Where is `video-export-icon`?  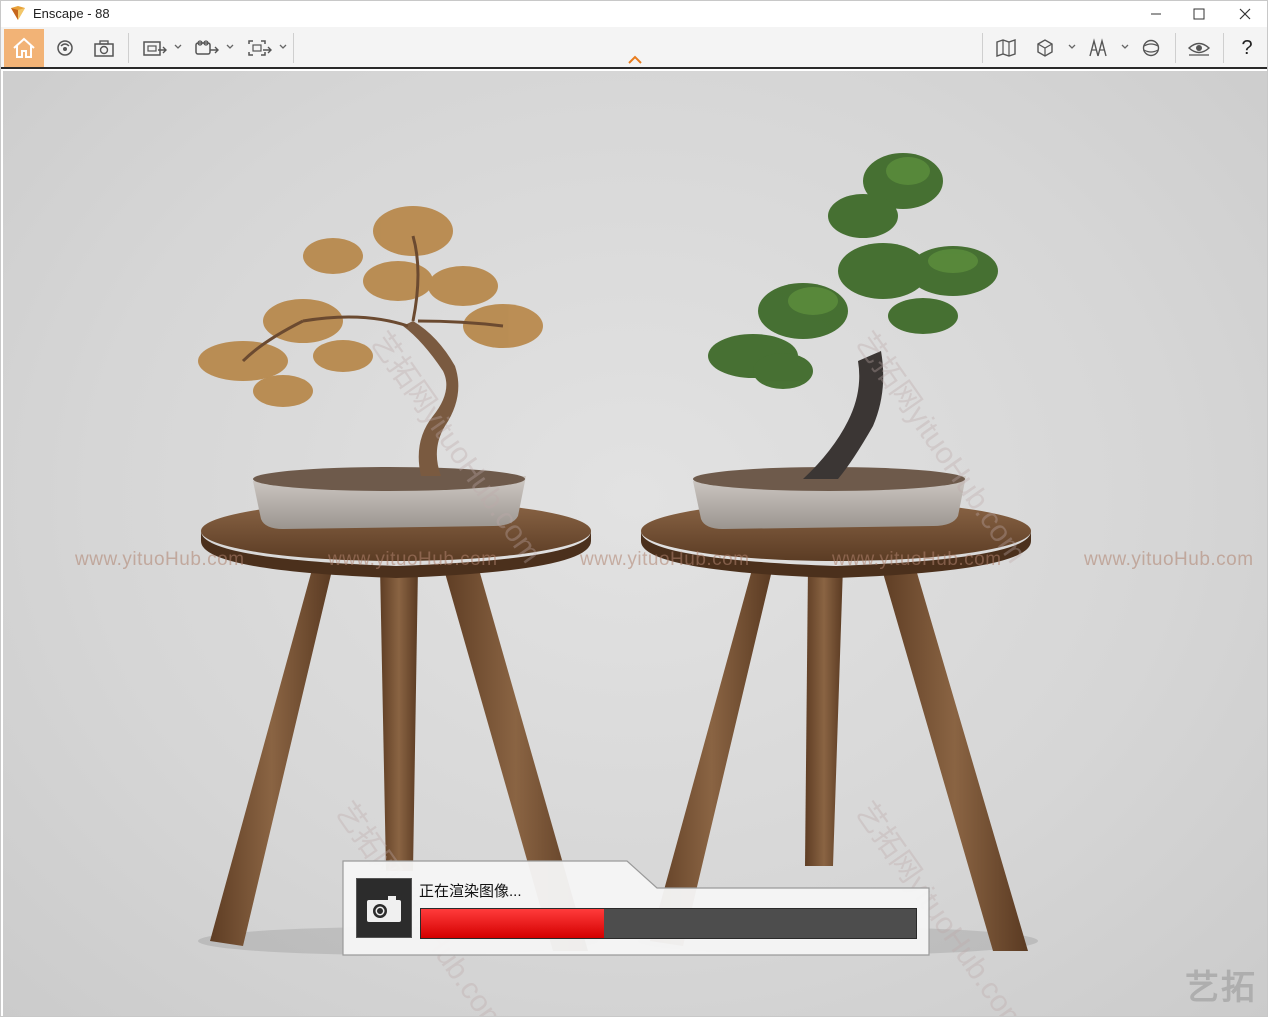
video-export-icon is located at coordinates (207, 47).